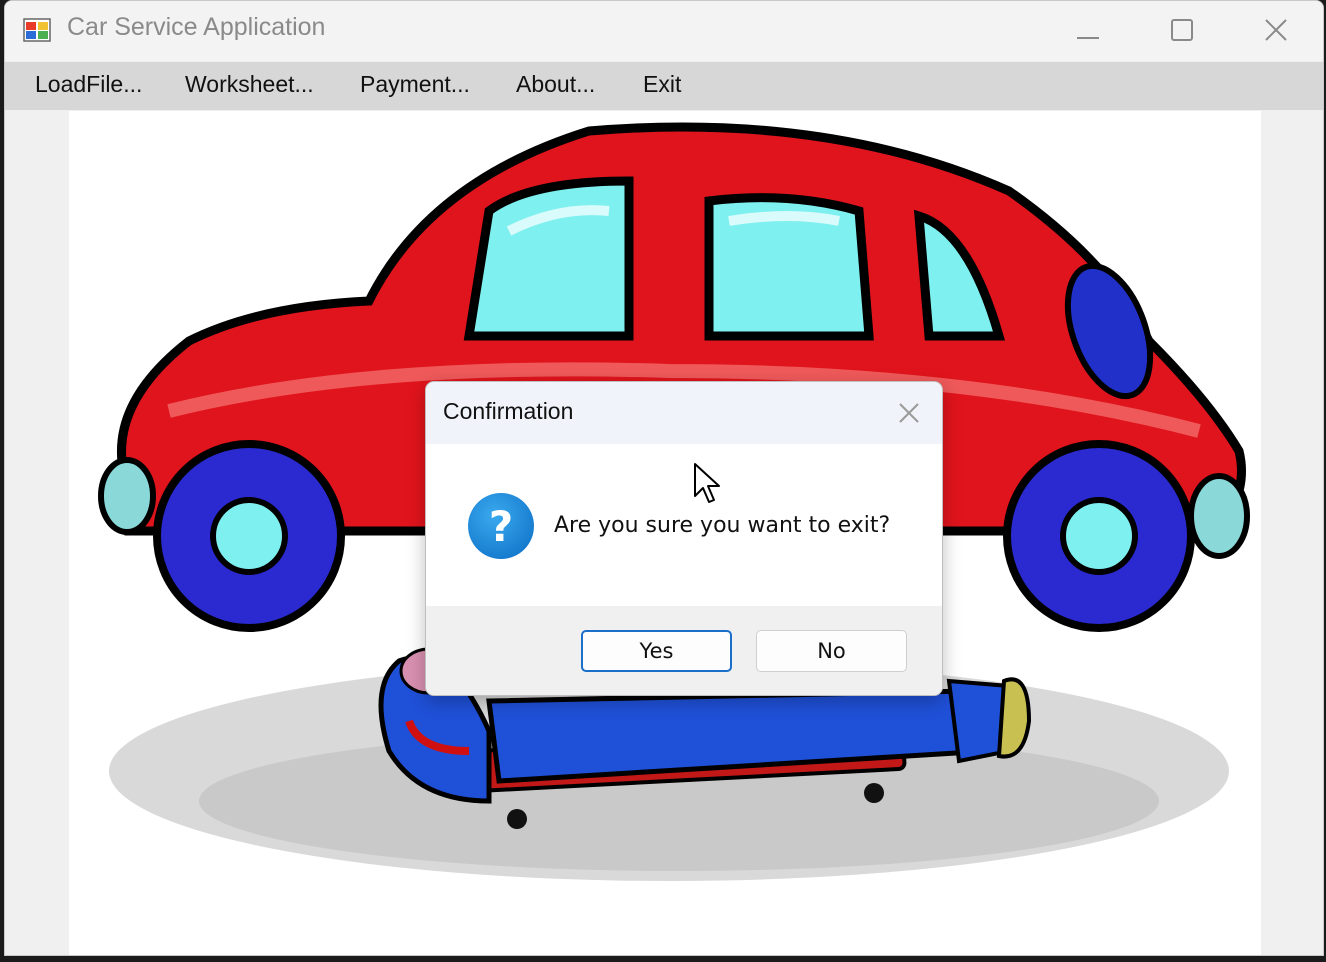 The width and height of the screenshot is (1326, 962). I want to click on maximize-icon, so click(1182, 30).